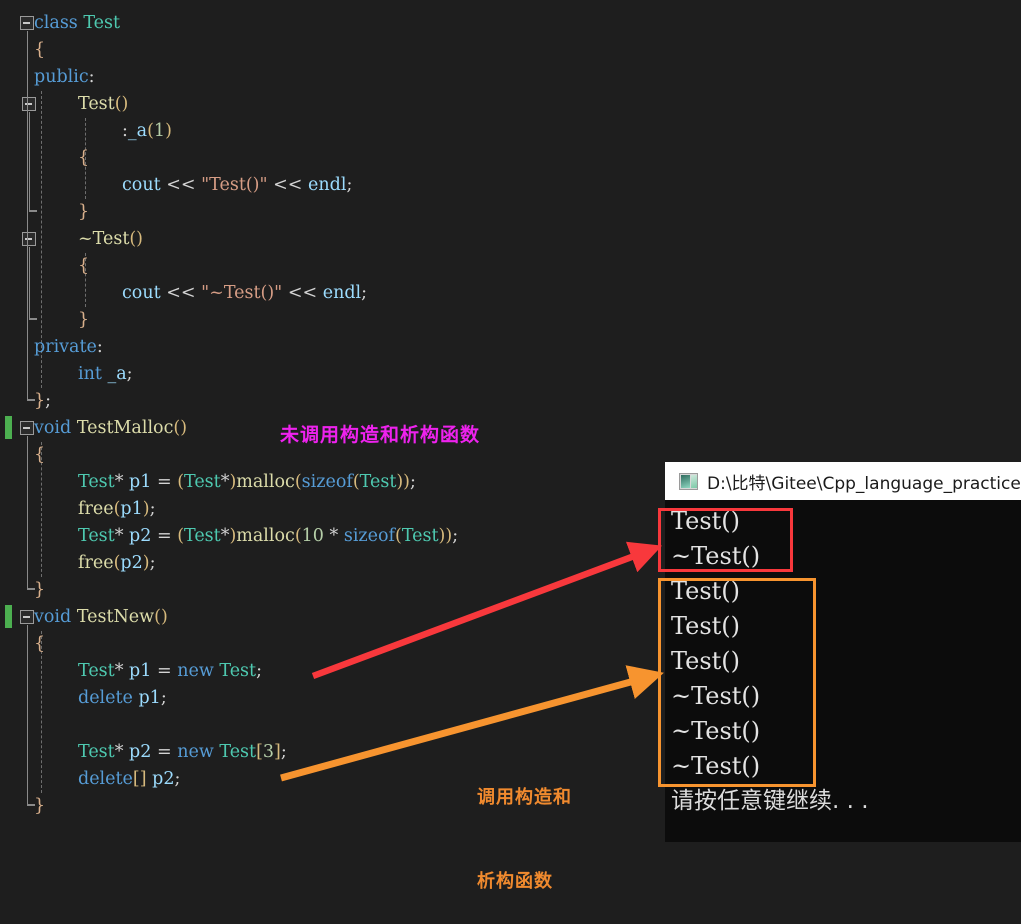 Image resolution: width=1021 pixels, height=924 pixels. Describe the element at coordinates (380, 435) in the screenshot. I see `annotation-malloc-note: 未调用构造和析构函数` at that location.